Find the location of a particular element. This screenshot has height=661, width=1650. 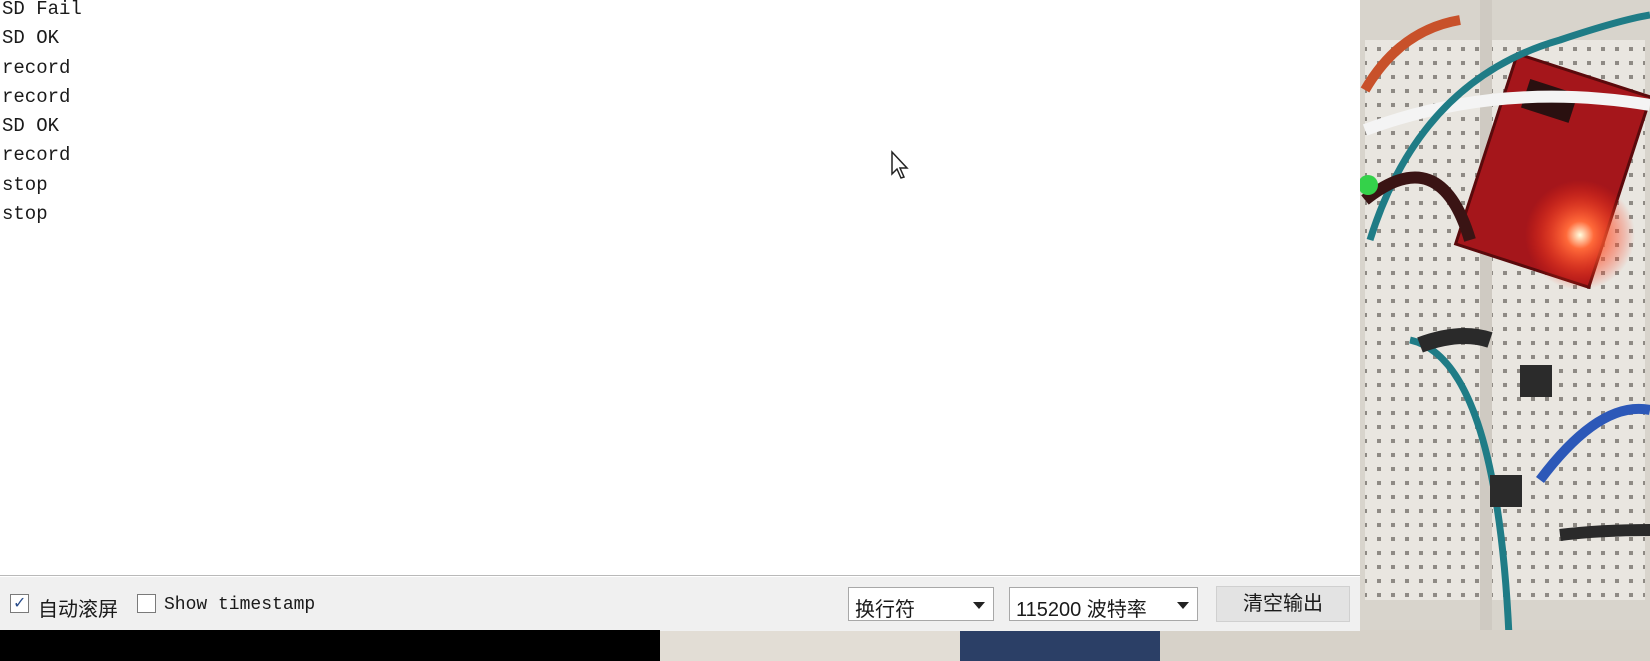

show-timestamp-checkbox is located at coordinates (146, 603).